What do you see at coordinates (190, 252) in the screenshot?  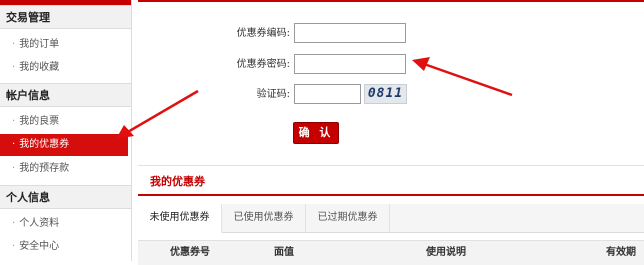 I see `column-coupon-number: 优惠券号` at bounding box center [190, 252].